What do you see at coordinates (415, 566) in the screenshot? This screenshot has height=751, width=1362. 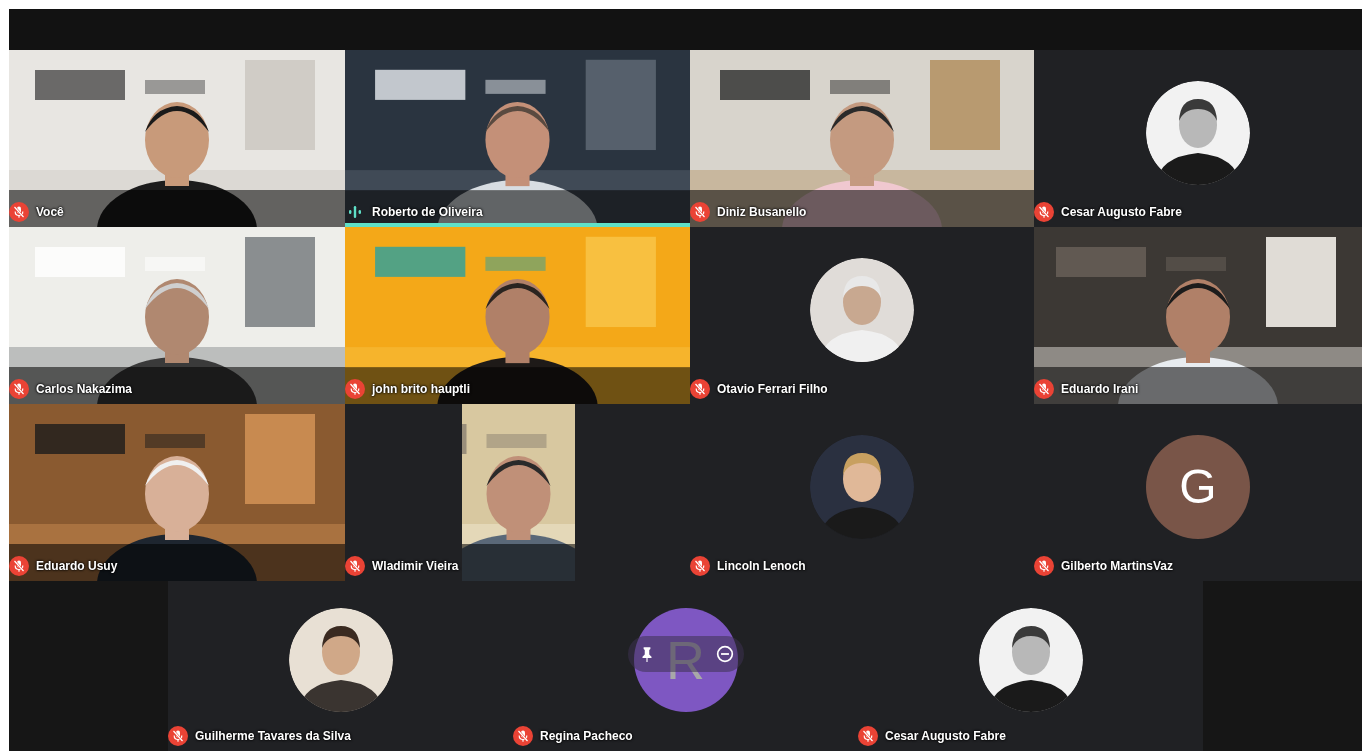 I see `participant-name: Wladimir Vieira` at bounding box center [415, 566].